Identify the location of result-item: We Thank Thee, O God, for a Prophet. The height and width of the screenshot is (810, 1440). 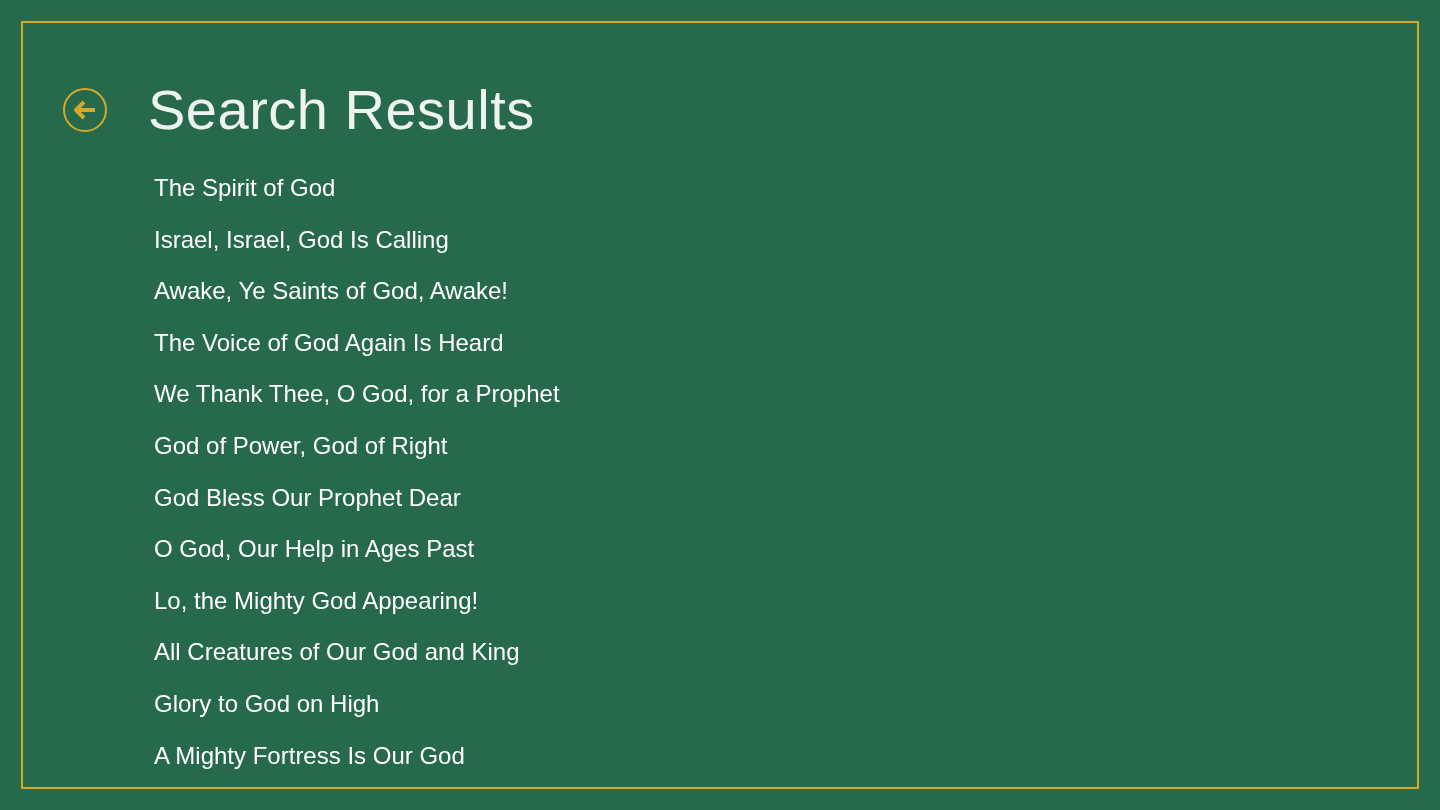
(357, 394).